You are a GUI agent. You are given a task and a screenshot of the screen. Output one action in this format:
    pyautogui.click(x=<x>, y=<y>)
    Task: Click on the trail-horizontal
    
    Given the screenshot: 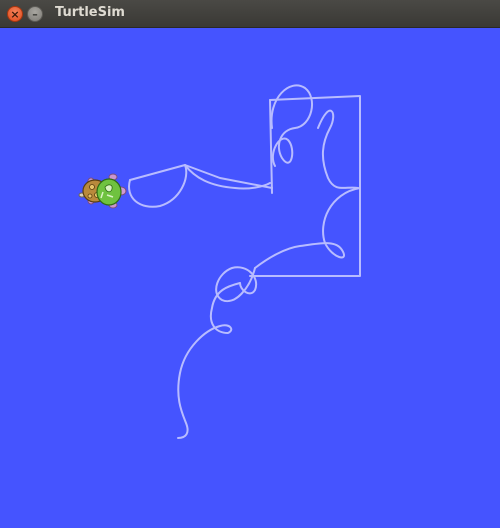 What is the action you would take?
    pyautogui.click(x=201, y=176)
    